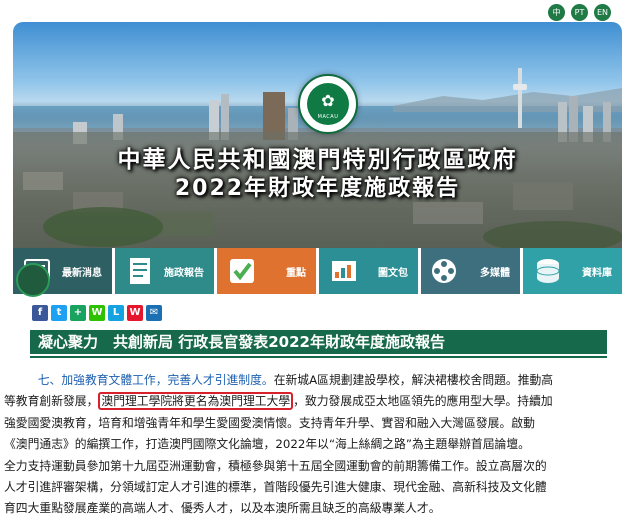  What do you see at coordinates (242, 271) in the screenshot?
I see `checkmark-icon` at bounding box center [242, 271].